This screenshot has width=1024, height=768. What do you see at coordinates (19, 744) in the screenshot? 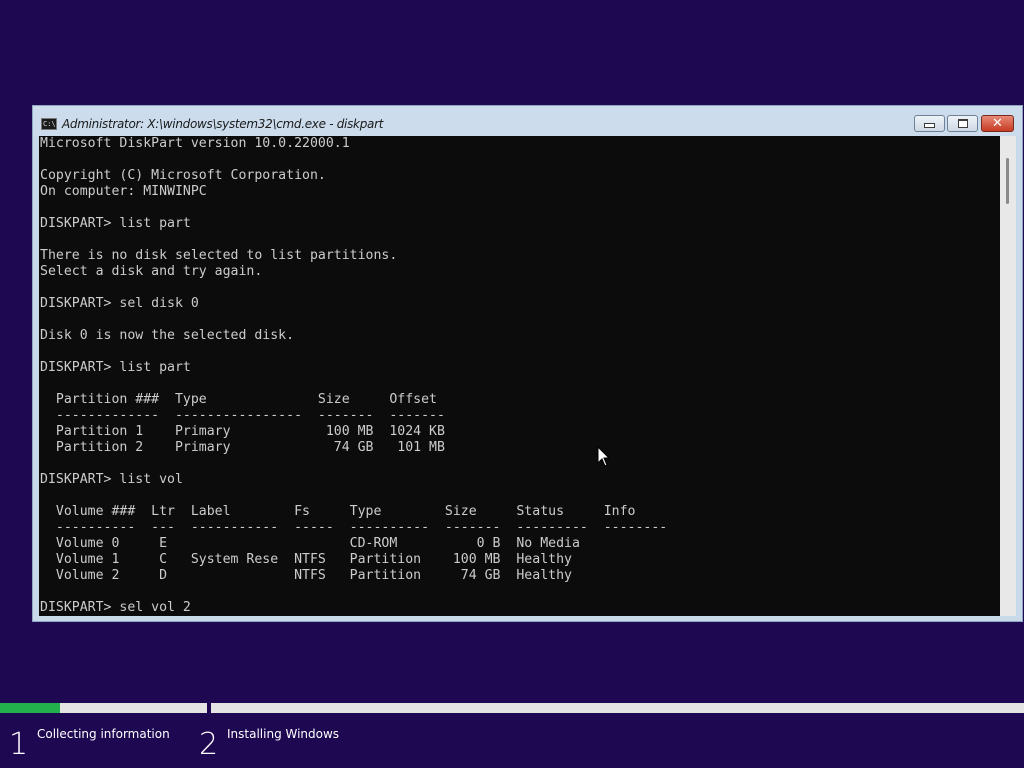
I see `step-1-number: 1` at bounding box center [19, 744].